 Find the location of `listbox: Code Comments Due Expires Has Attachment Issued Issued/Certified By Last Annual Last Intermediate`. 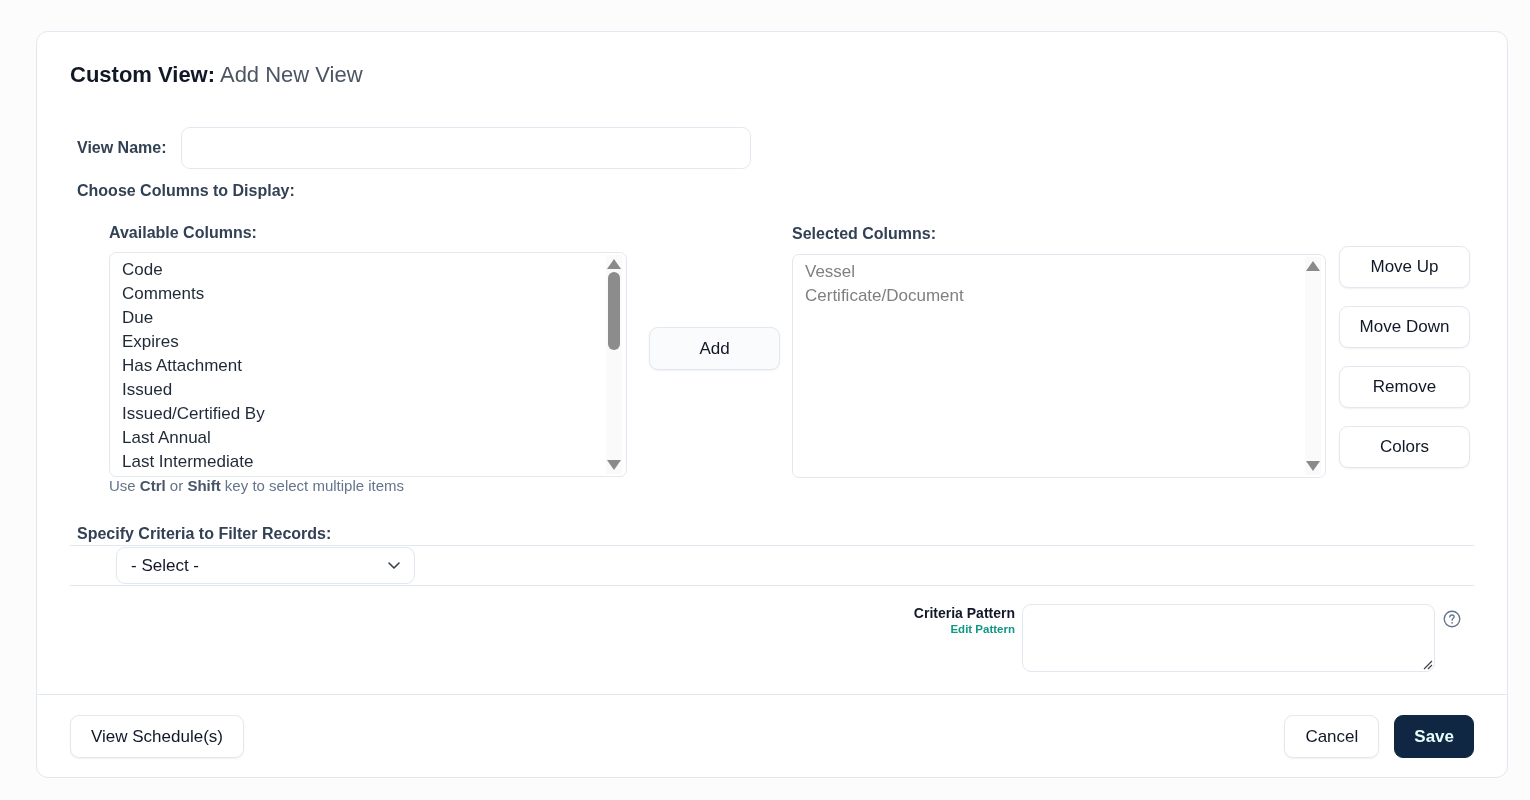

listbox: Code Comments Due Expires Has Attachment Issued Issued/Certified By Last Annual Last Intermediate is located at coordinates (368, 364).